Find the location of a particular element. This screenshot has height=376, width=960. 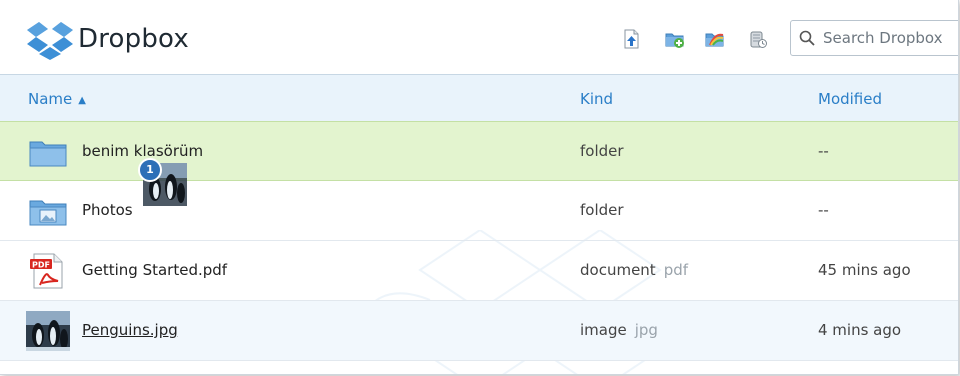

file-name: Getting Started.pdf is located at coordinates (154, 270).